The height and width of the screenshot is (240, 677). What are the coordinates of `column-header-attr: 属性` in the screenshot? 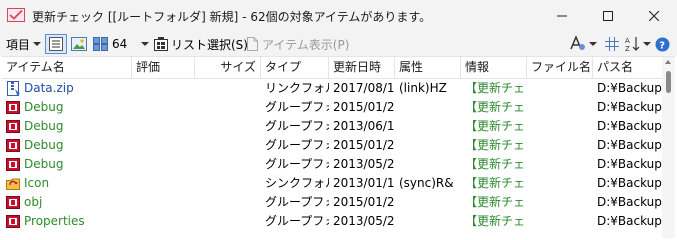 It's located at (428, 67).